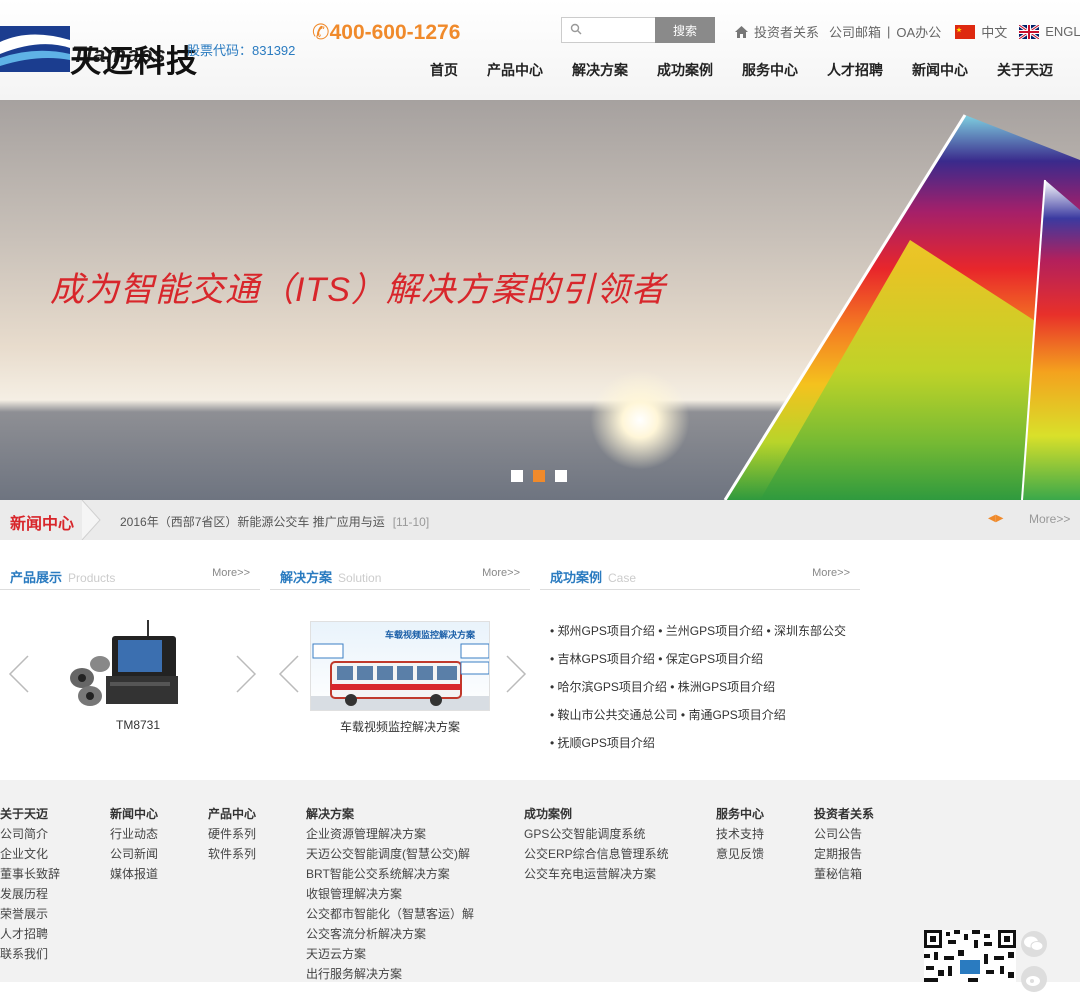  Describe the element at coordinates (30, 954) in the screenshot. I see `footer-link: 联系我们` at that location.